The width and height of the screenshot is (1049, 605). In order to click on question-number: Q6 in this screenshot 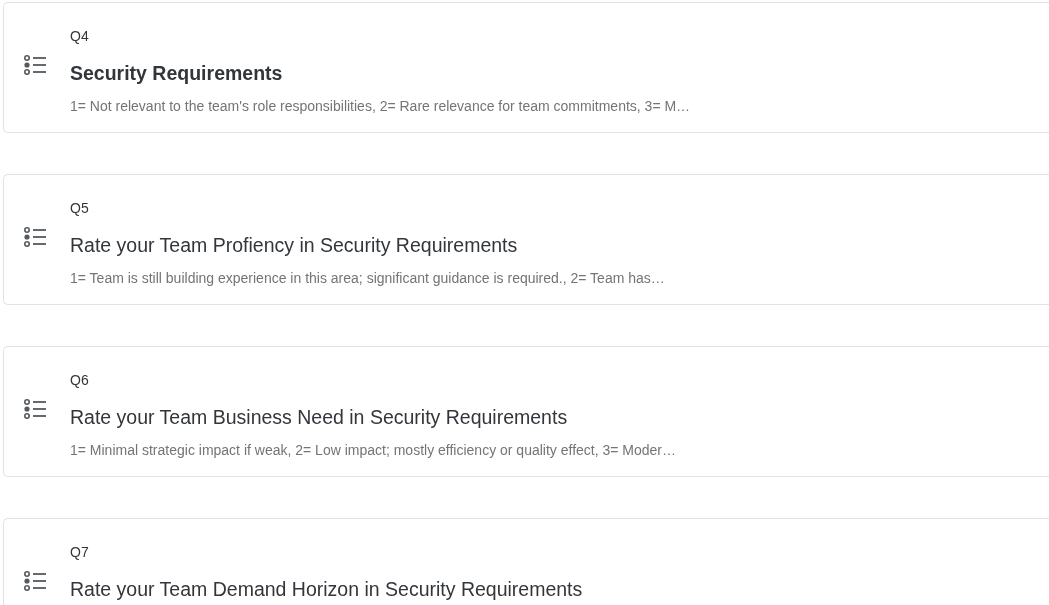, I will do `click(79, 380)`.